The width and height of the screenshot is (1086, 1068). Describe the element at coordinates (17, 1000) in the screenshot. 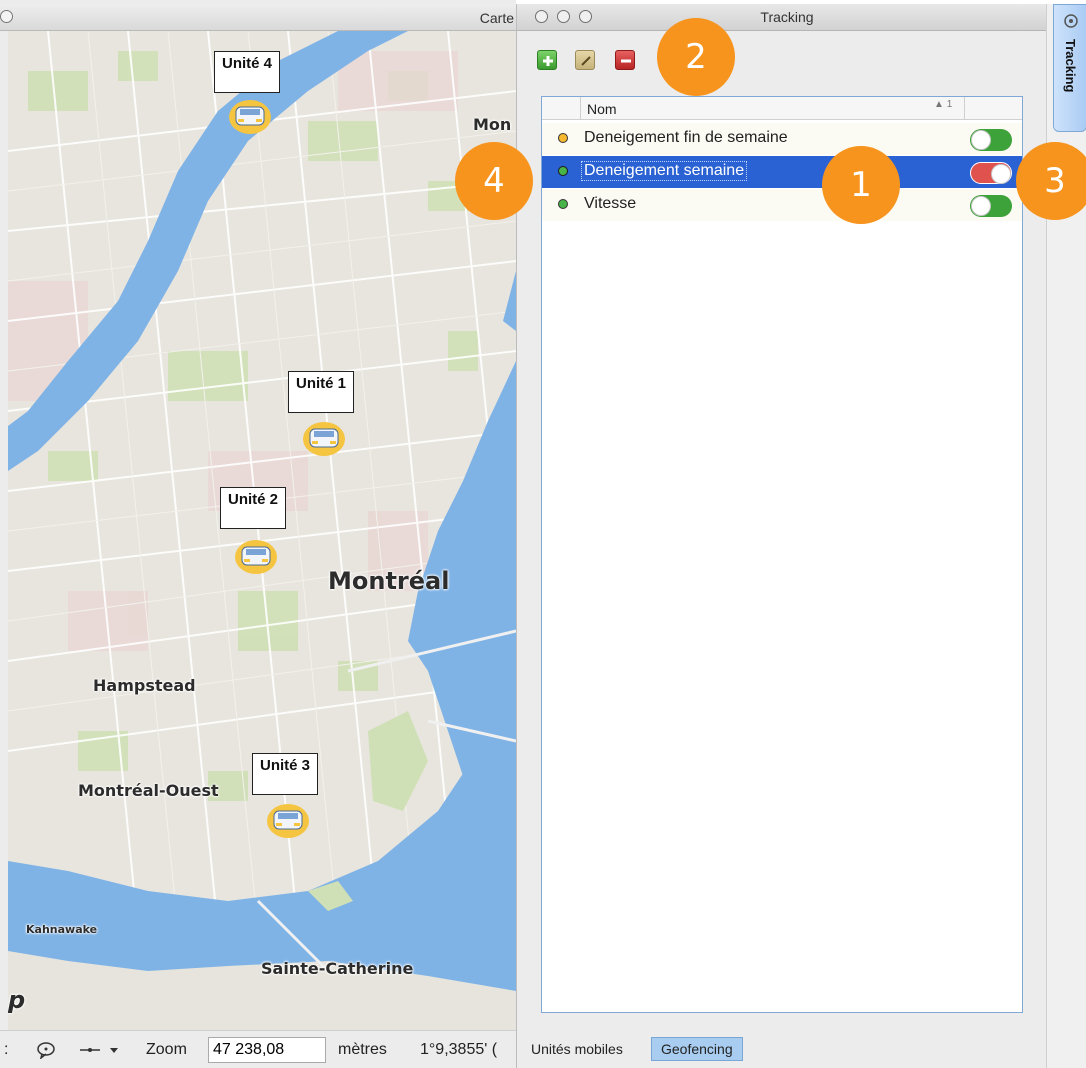

I see `map-logo-partial: p` at that location.